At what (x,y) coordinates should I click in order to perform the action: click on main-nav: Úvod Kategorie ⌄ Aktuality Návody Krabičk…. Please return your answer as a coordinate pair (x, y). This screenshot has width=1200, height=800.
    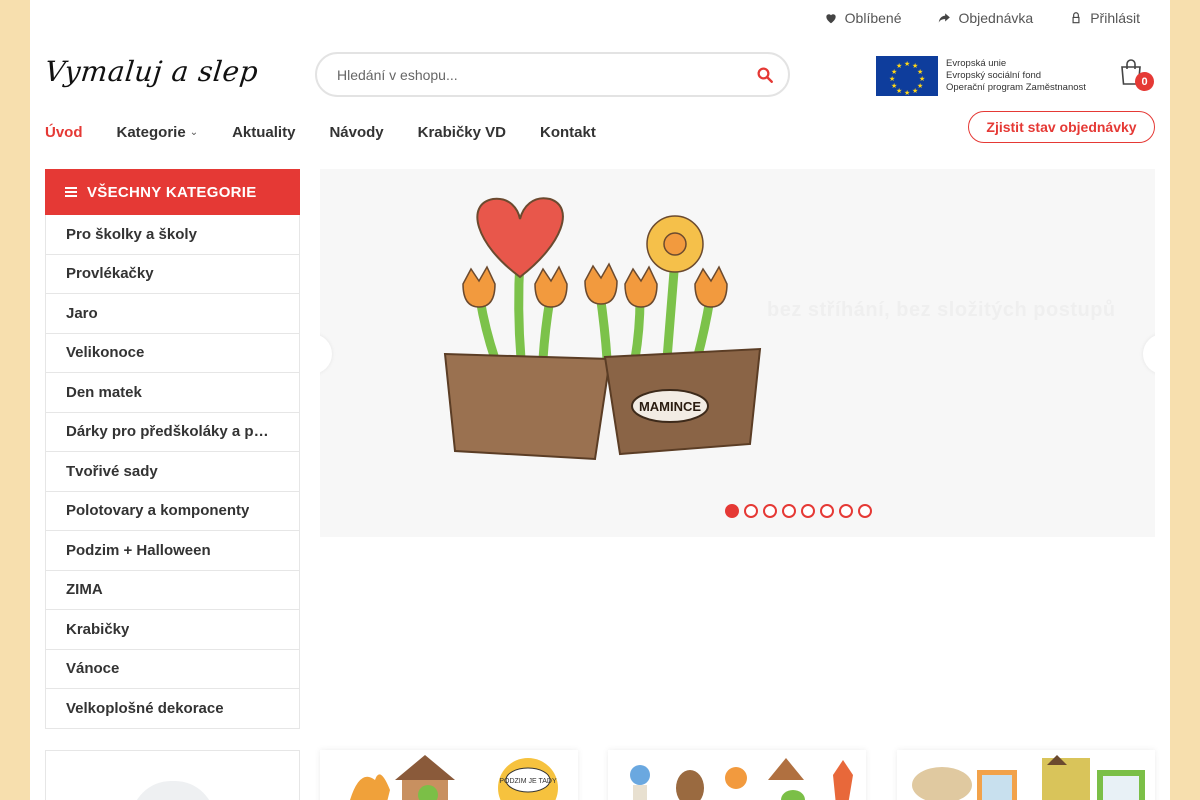
    Looking at the image, I should click on (320, 132).